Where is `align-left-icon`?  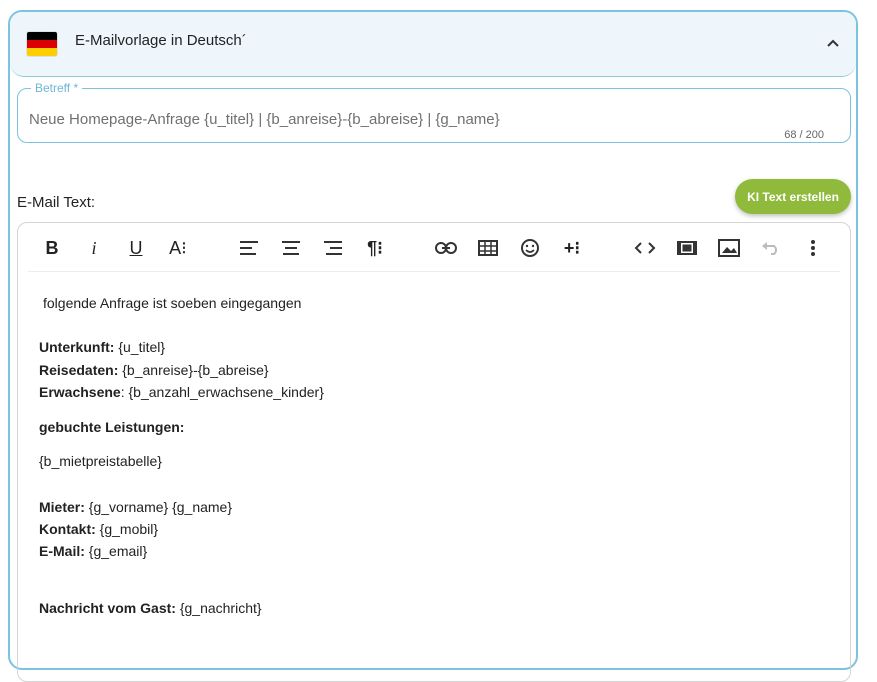 align-left-icon is located at coordinates (249, 248).